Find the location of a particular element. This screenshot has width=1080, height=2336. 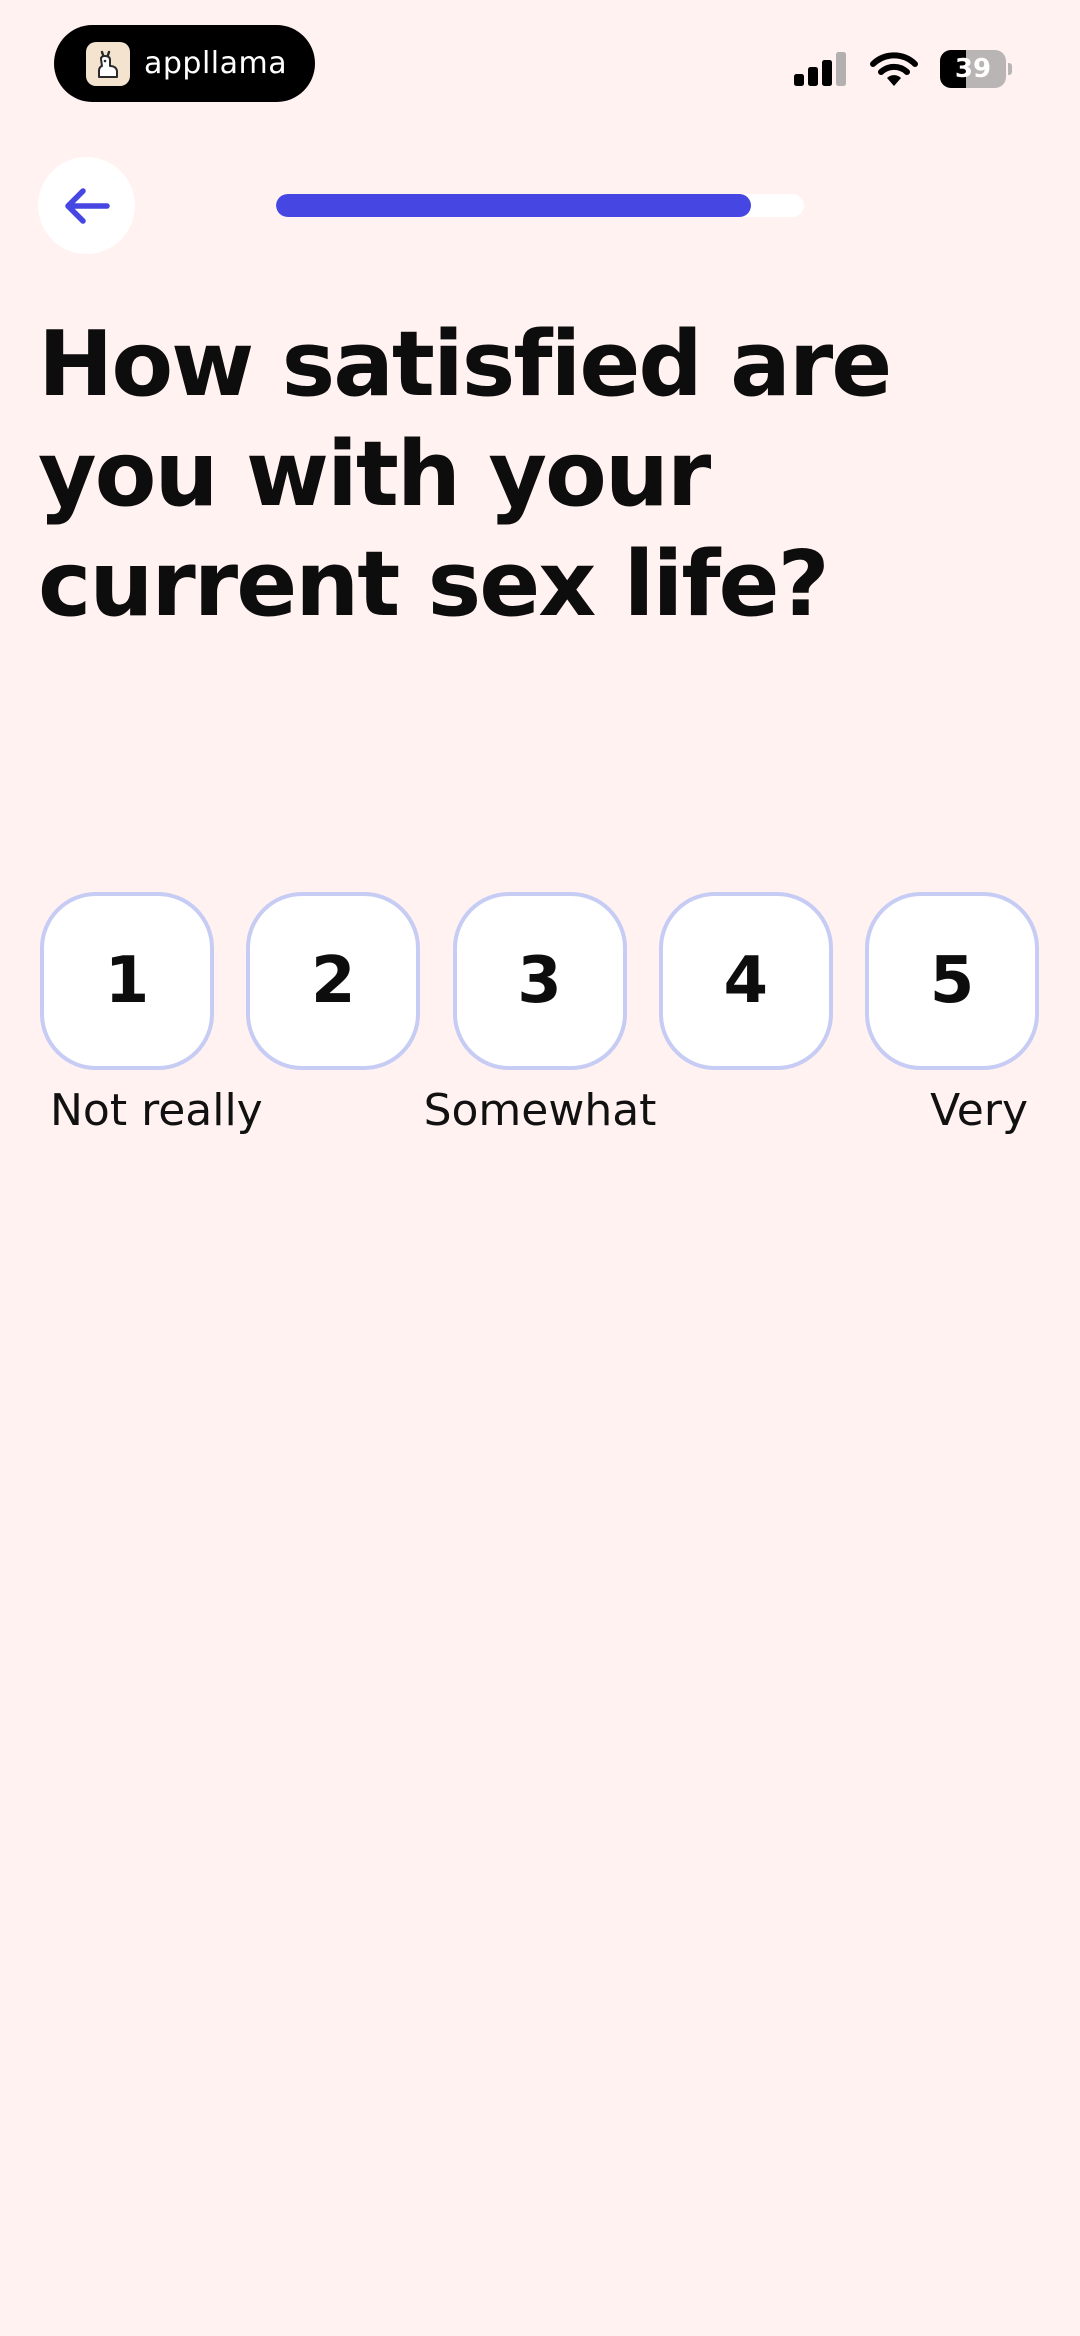

wifi-icon is located at coordinates (894, 69).